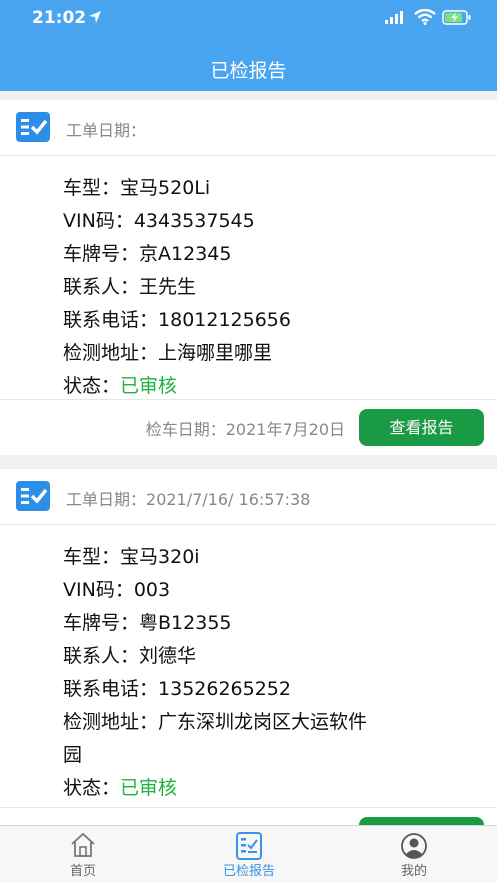 This screenshot has width=497, height=883. What do you see at coordinates (248, 871) in the screenshot?
I see `tab-label: 已检报告` at bounding box center [248, 871].